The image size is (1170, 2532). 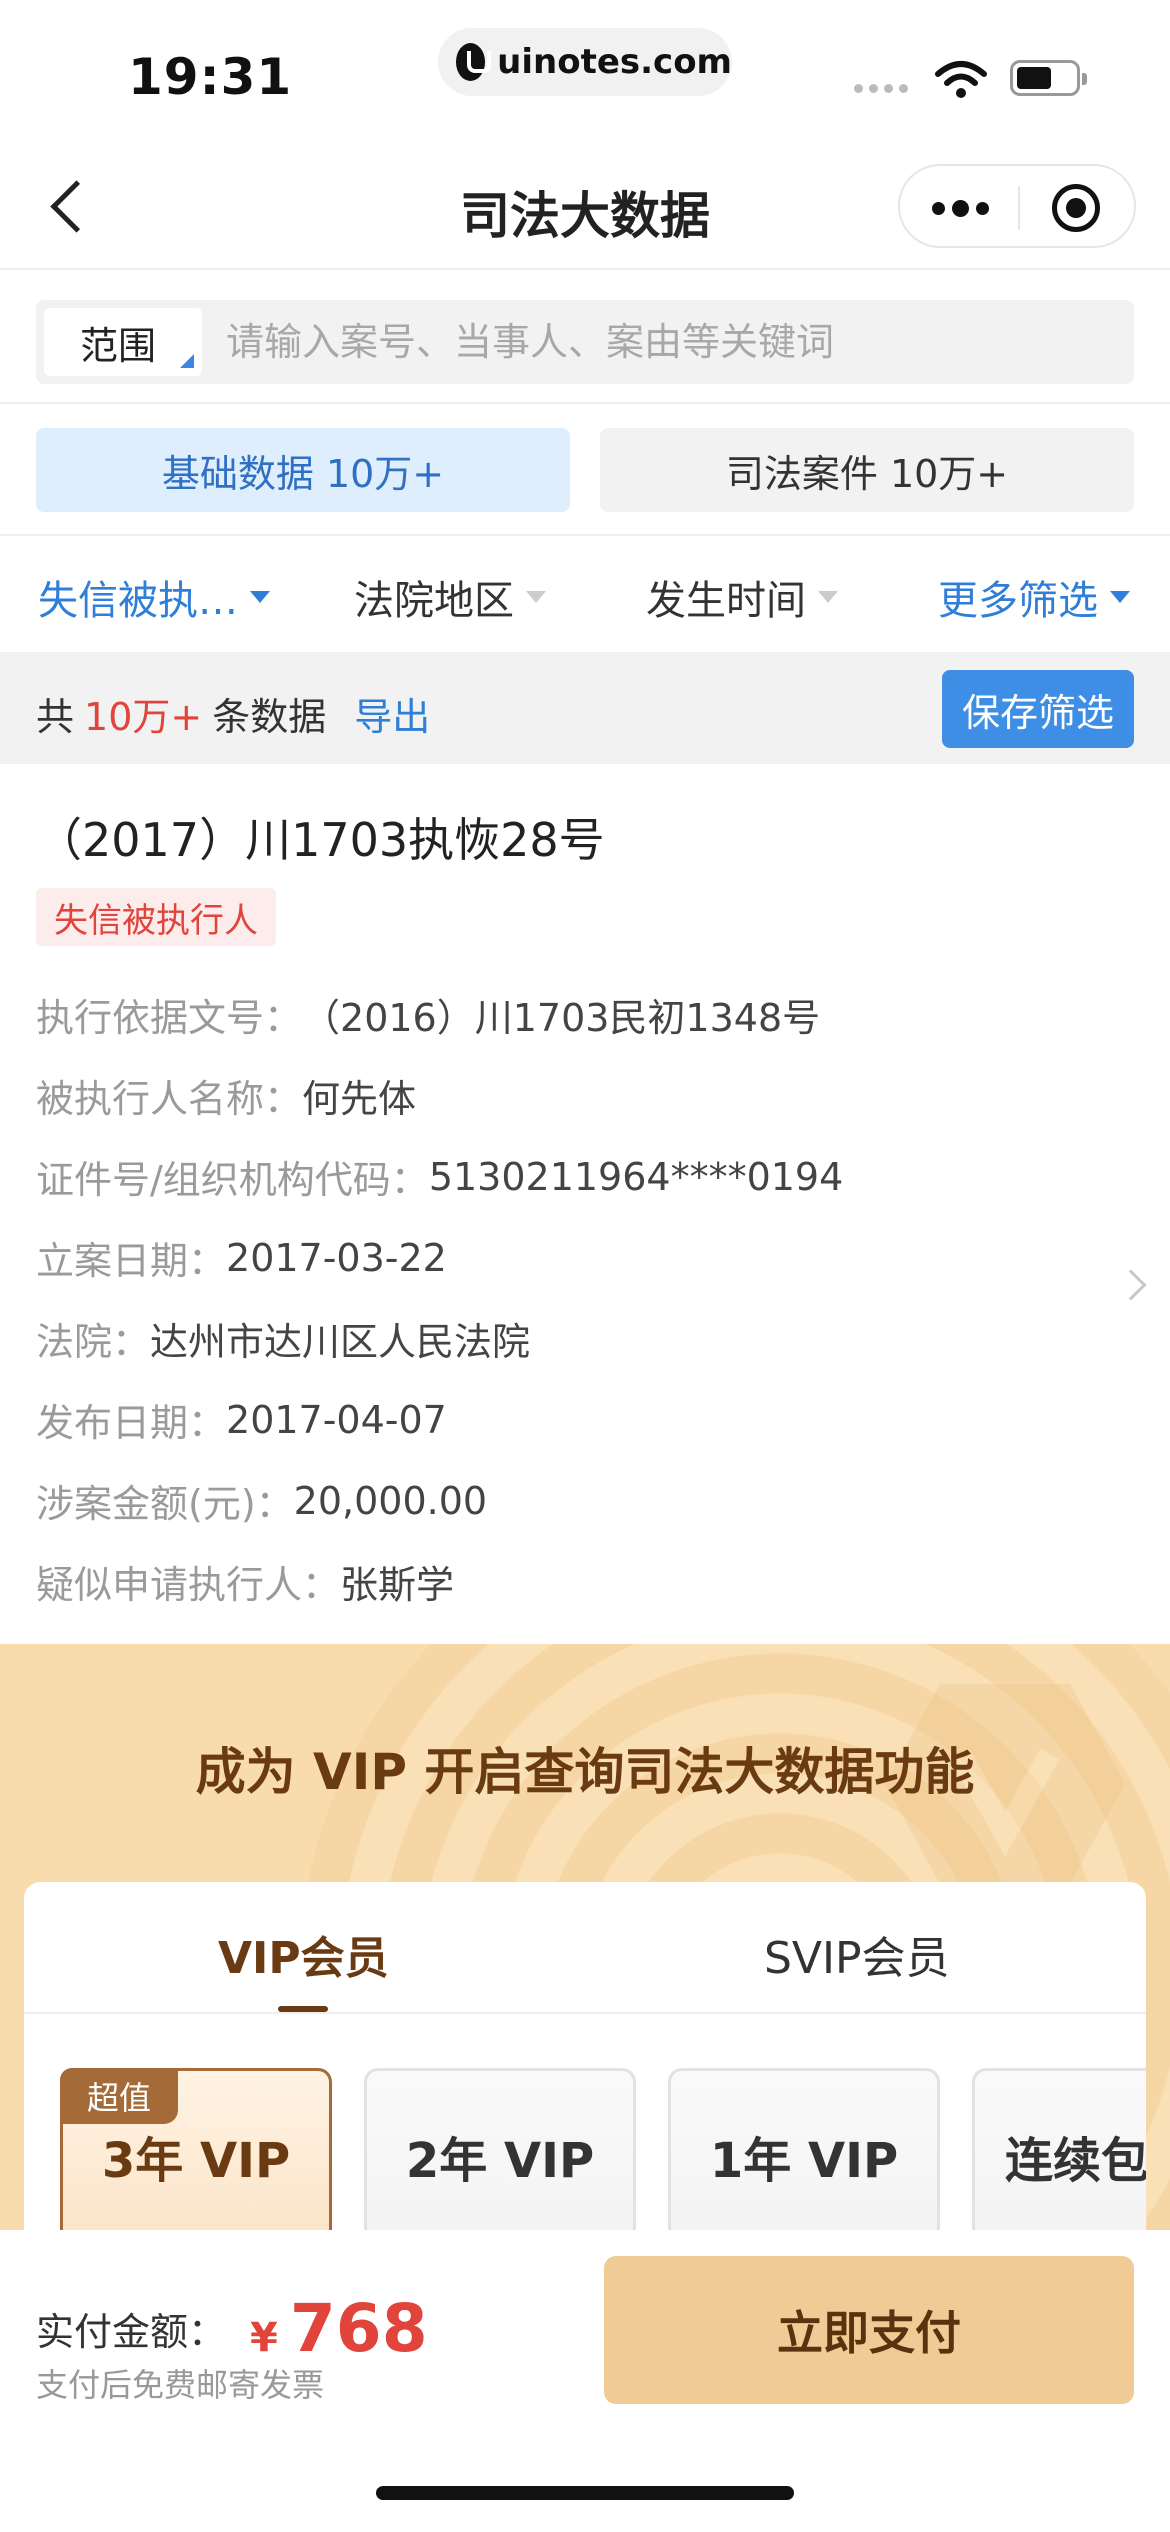 I want to click on case-number: （2017）川1703执恢28号, so click(x=320, y=840).